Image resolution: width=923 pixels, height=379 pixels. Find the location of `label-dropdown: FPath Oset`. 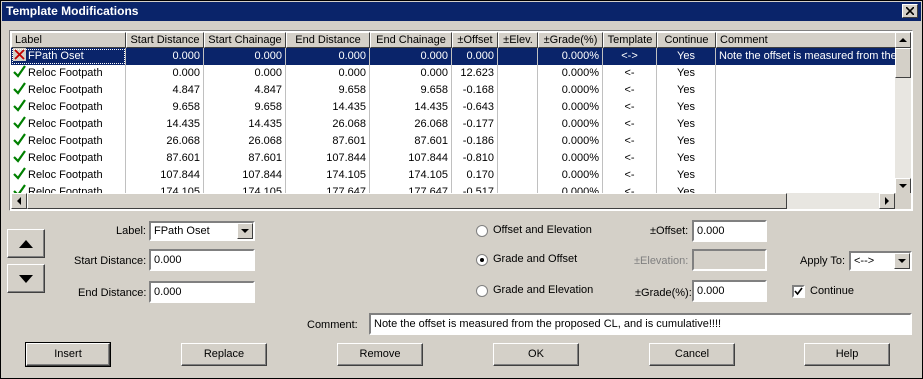

label-dropdown: FPath Oset is located at coordinates (202, 231).